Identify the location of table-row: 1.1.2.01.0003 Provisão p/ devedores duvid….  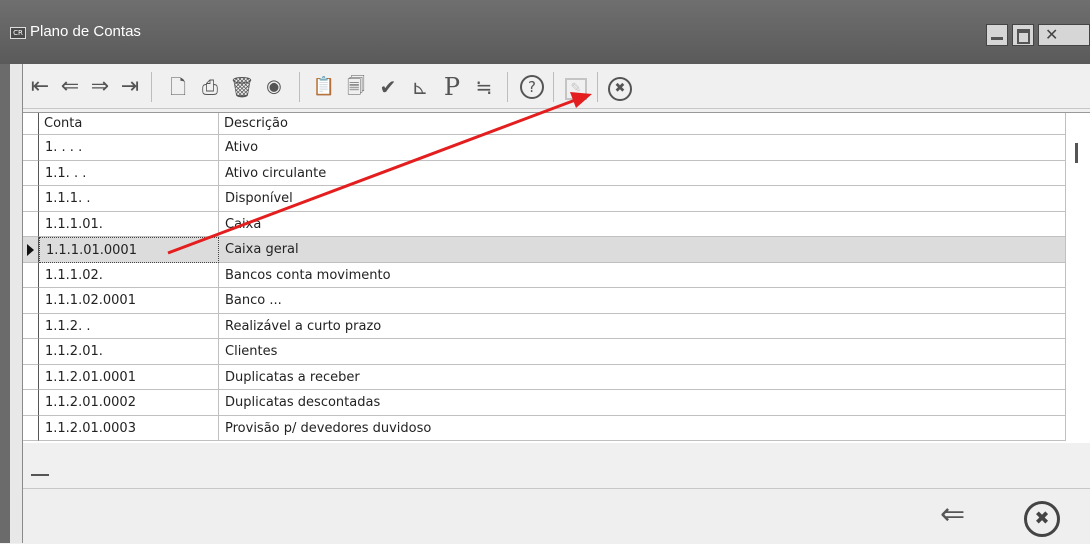
(544, 428).